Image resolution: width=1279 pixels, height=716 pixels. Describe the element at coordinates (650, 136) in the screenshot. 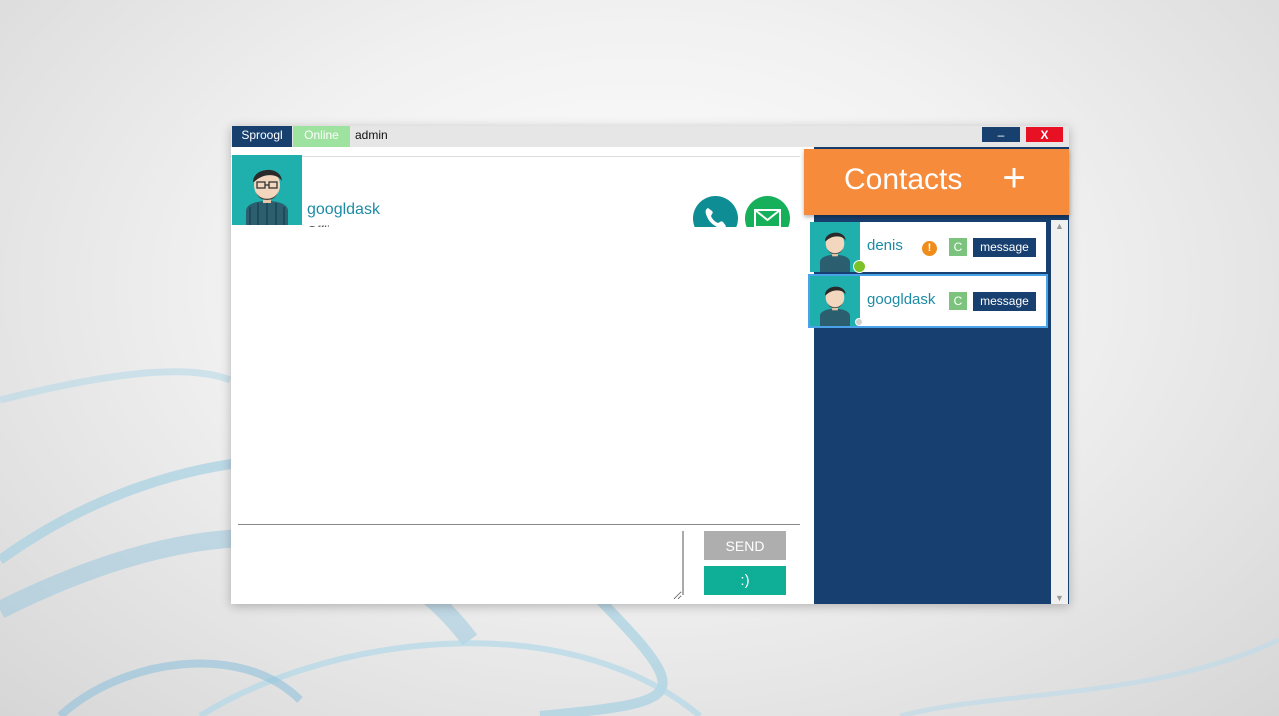

I see `title-bar: Sproogl Online admin – X` at that location.